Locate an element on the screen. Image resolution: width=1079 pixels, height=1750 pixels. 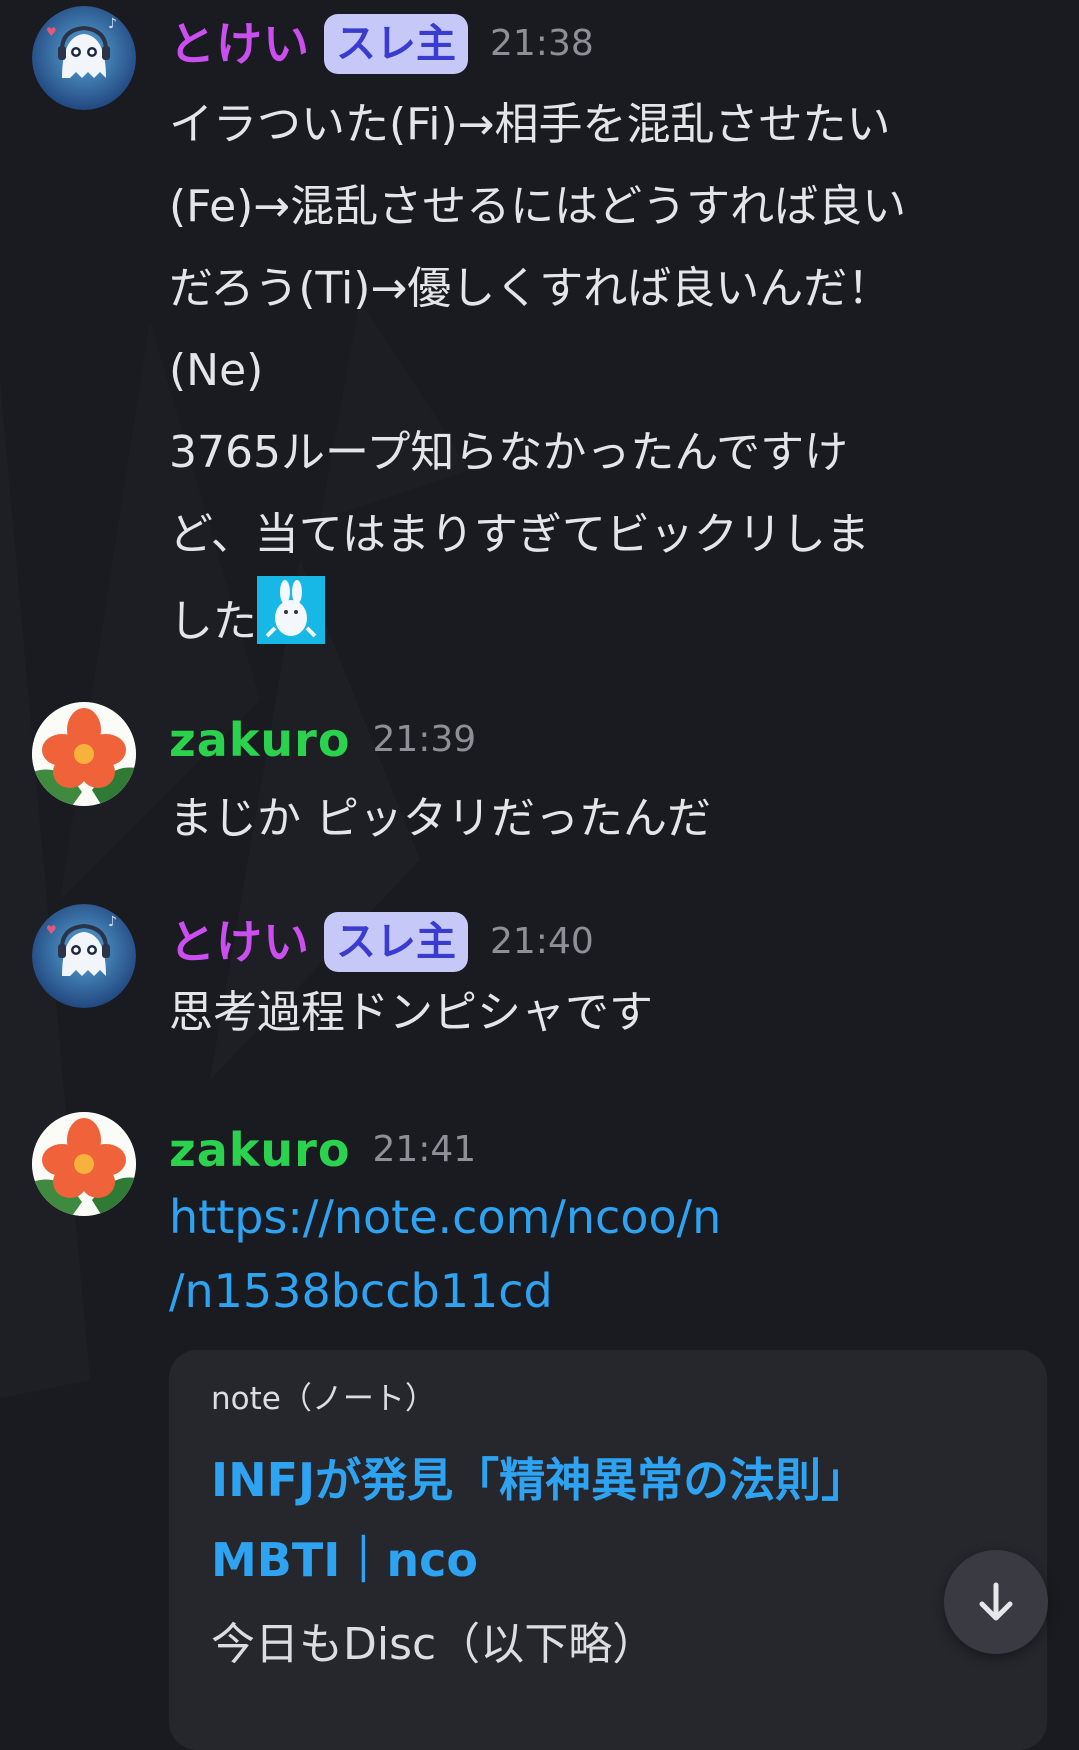
message-header: とけい スレ主 21:38 is located at coordinates (610, 44).